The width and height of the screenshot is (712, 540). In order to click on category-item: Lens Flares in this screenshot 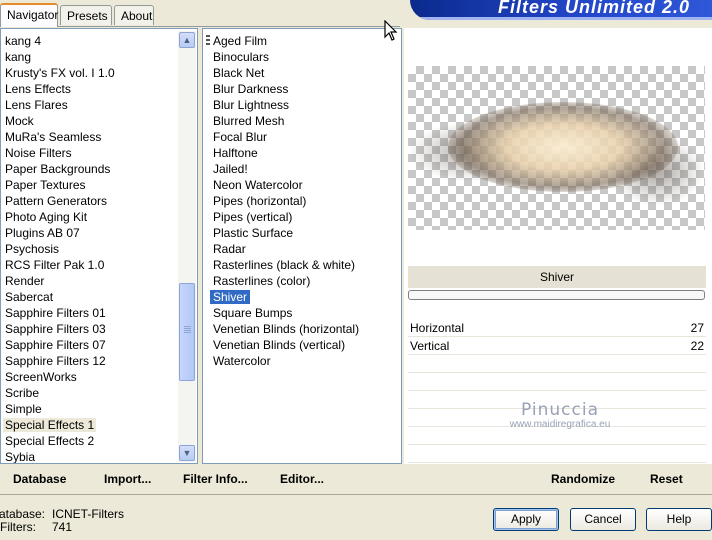, I will do `click(36, 105)`.